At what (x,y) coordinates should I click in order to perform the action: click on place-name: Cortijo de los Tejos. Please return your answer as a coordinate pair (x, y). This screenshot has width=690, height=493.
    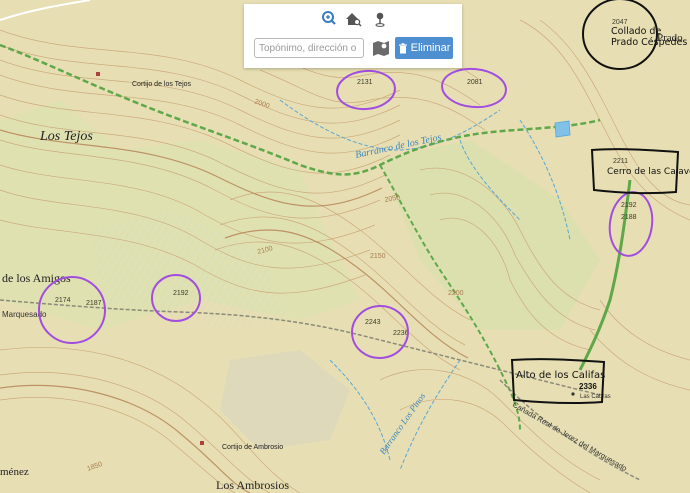
    Looking at the image, I should click on (162, 84).